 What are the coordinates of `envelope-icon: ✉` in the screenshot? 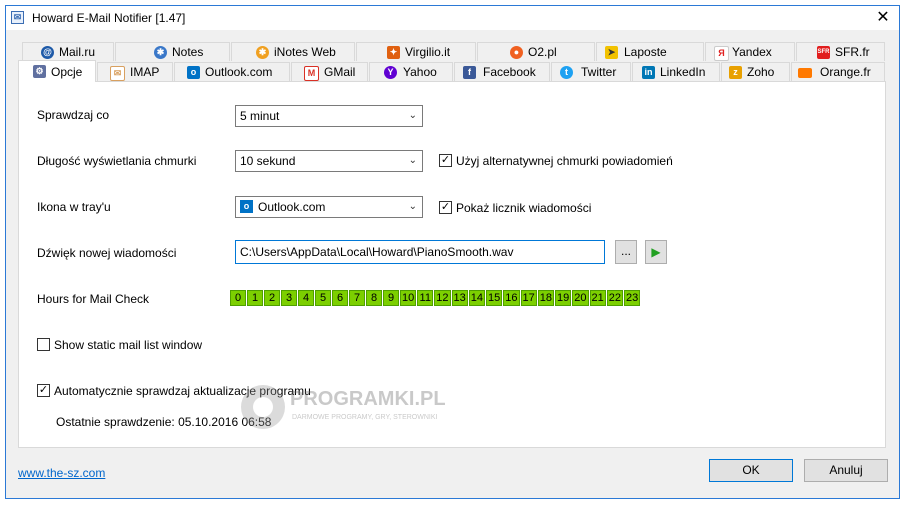 It's located at (117, 73).